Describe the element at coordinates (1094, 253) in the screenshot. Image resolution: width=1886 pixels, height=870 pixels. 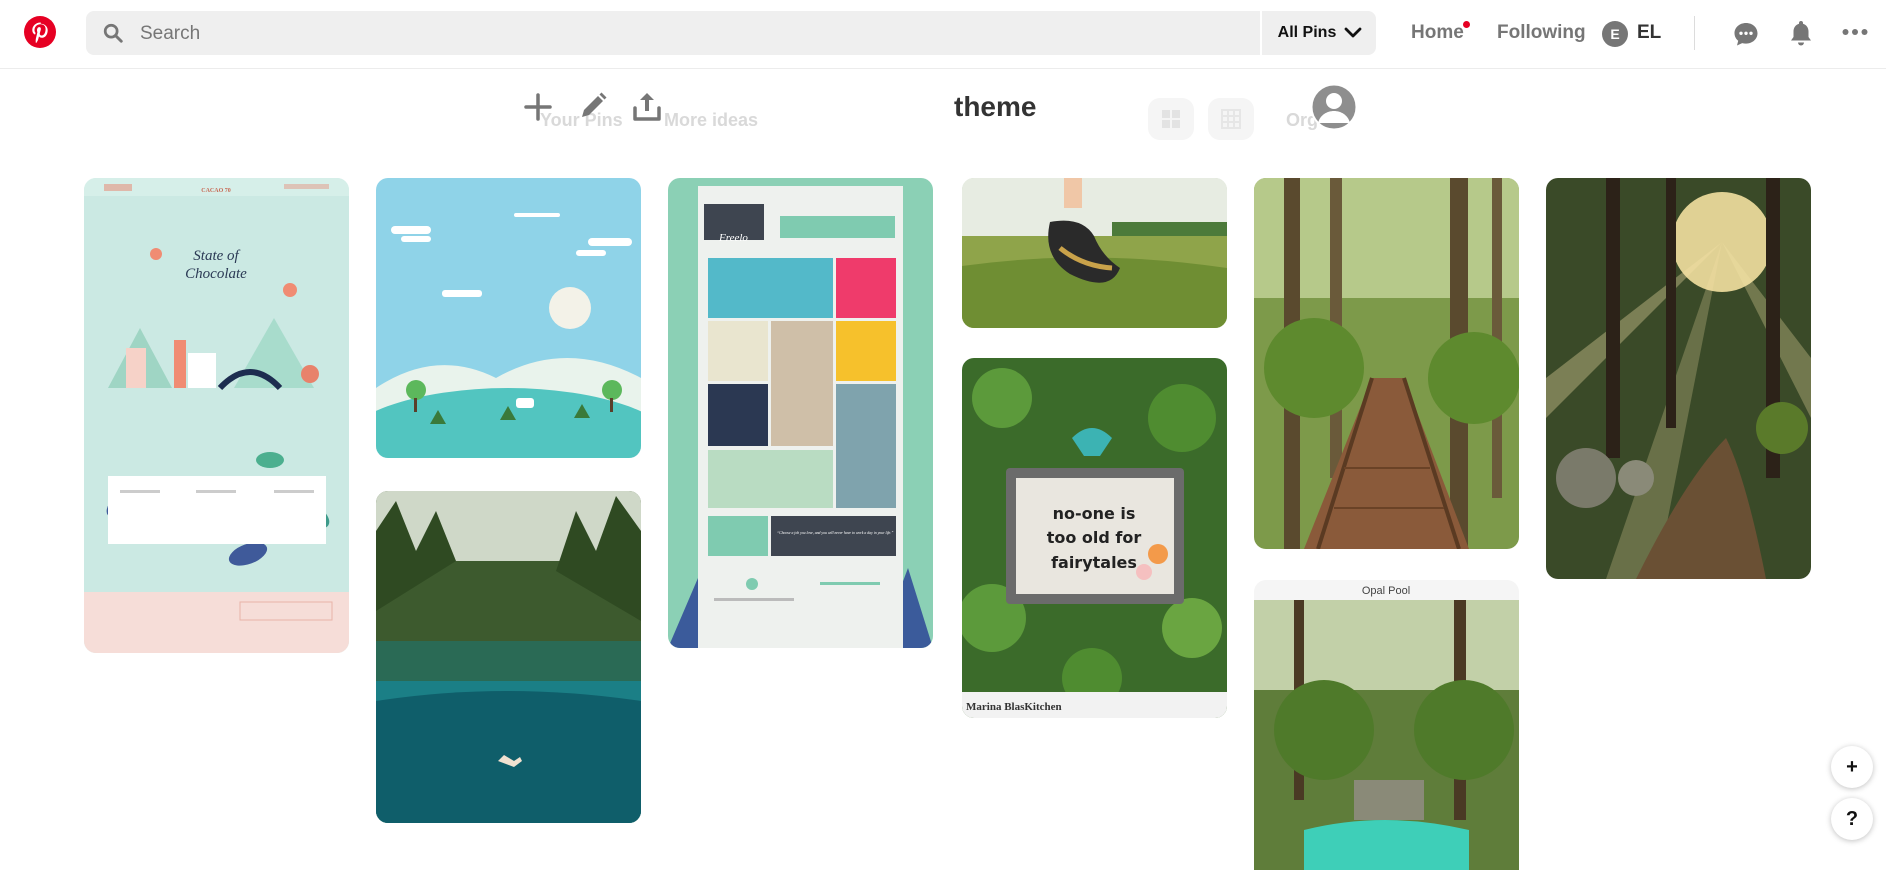
I see `pin-sneakers-field` at that location.